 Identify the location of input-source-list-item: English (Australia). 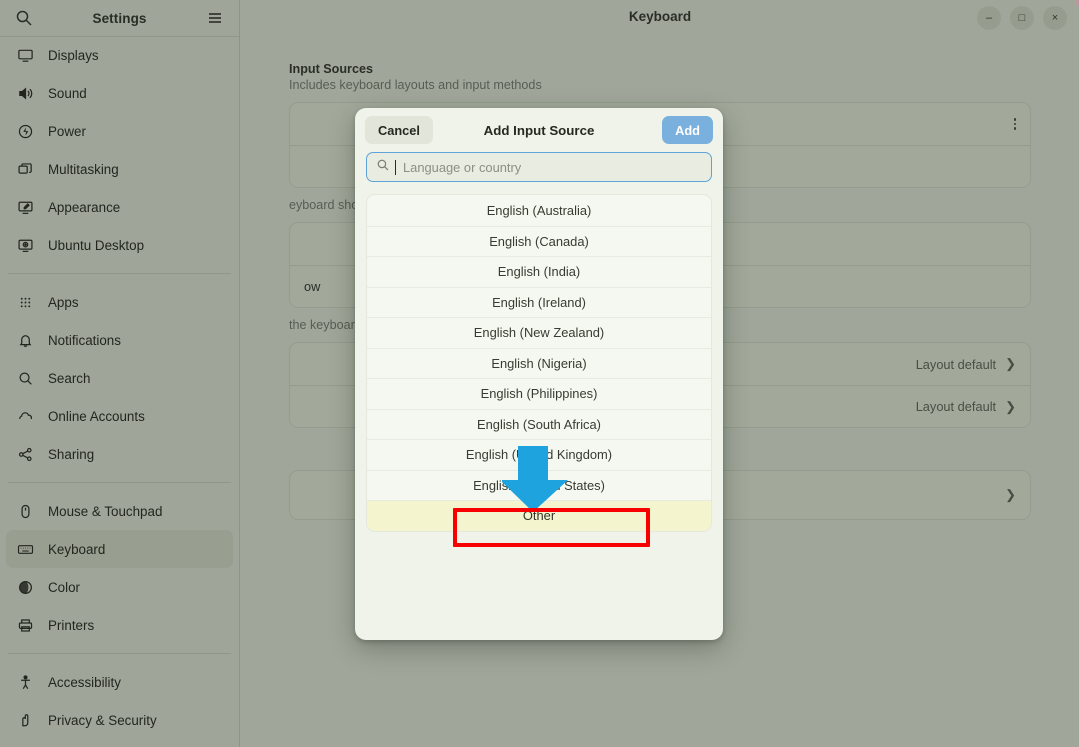
(539, 210).